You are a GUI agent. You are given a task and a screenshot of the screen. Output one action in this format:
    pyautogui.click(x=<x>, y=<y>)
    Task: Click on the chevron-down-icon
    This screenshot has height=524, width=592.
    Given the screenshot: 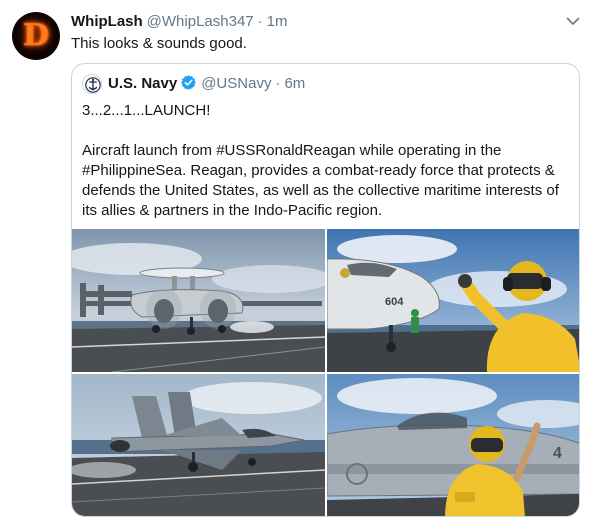 What is the action you would take?
    pyautogui.click(x=573, y=21)
    